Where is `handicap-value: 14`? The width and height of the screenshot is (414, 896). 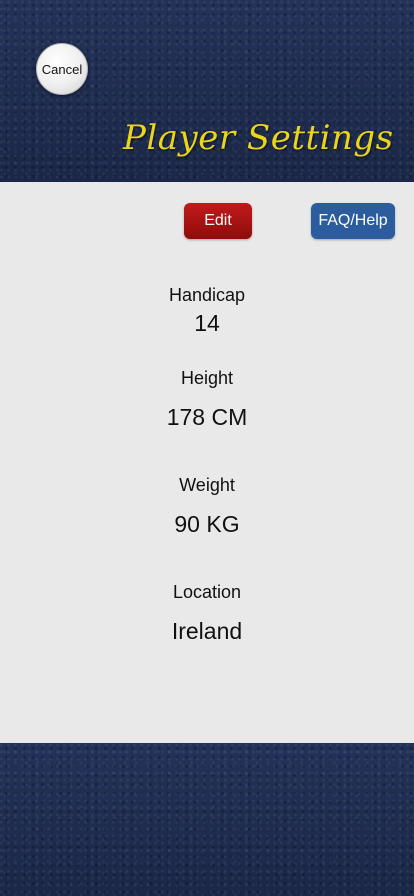
handicap-value: 14 is located at coordinates (207, 323).